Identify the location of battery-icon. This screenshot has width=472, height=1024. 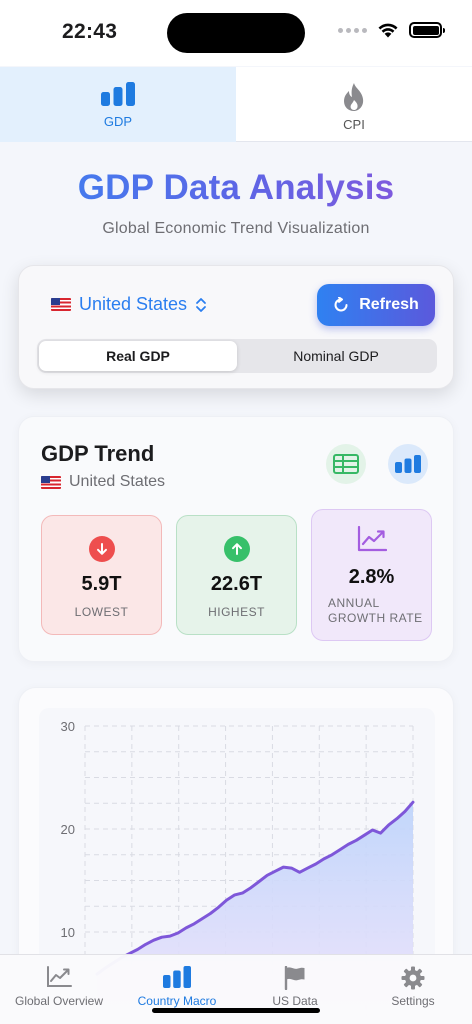
(427, 30).